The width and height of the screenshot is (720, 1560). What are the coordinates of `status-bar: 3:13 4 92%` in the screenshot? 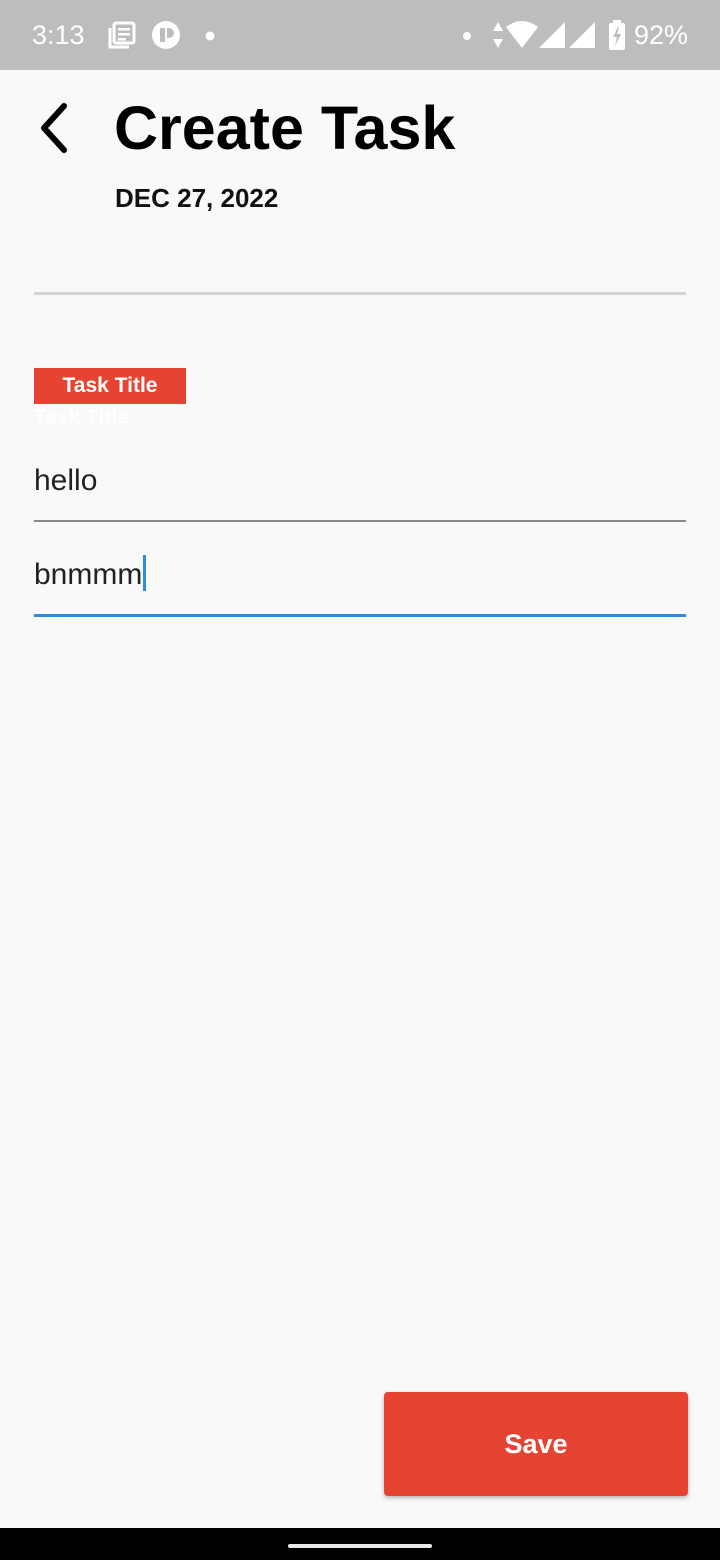 It's located at (360, 35).